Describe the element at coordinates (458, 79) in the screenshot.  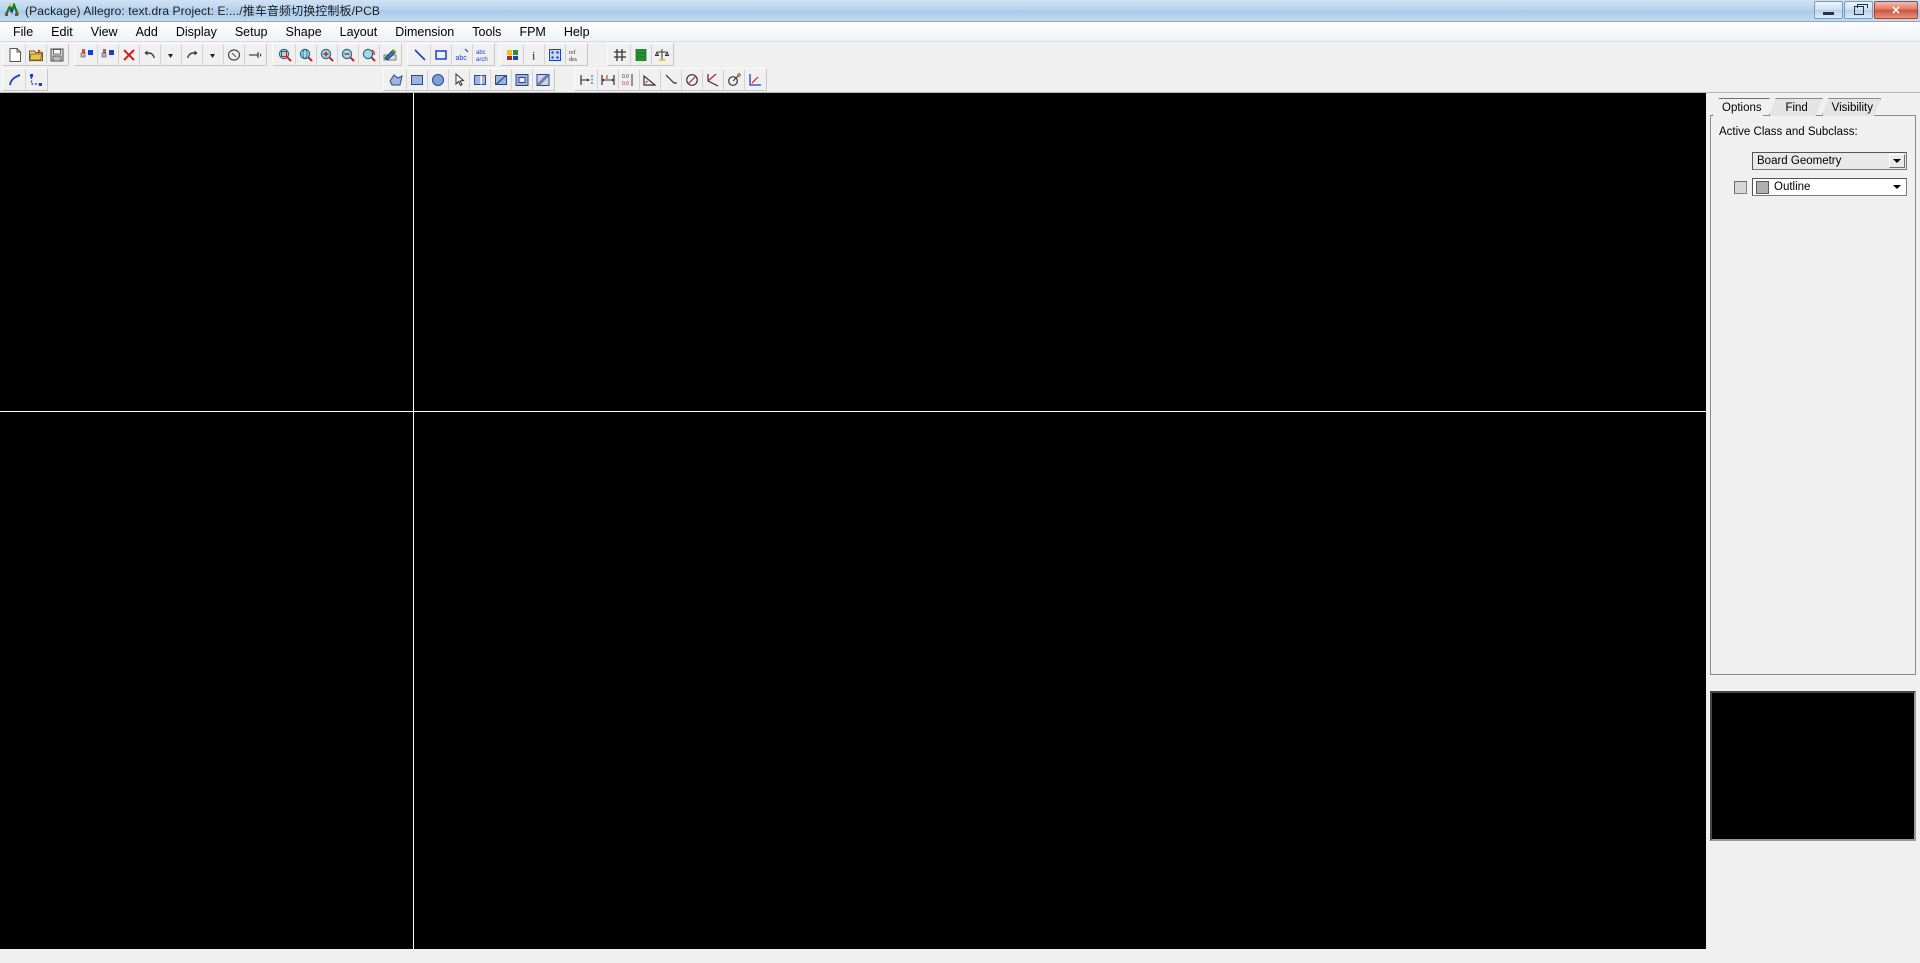
I see `select-shape-icon` at that location.